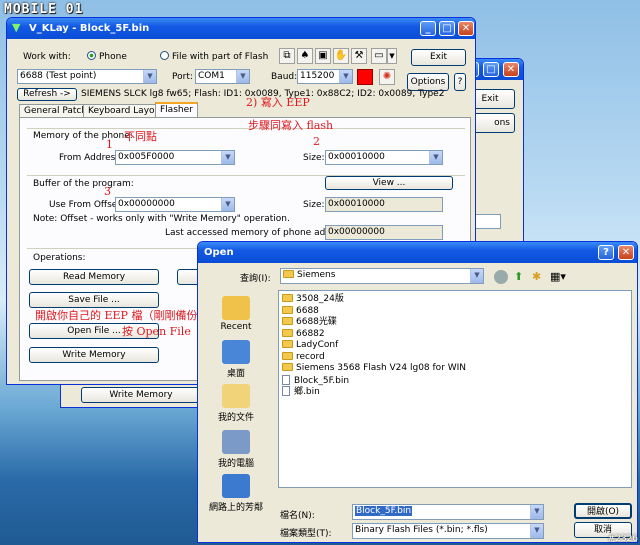 This screenshot has height=545, width=640. Describe the element at coordinates (305, 56) in the screenshot. I see `toolbar-bell-icon: ♠` at that location.